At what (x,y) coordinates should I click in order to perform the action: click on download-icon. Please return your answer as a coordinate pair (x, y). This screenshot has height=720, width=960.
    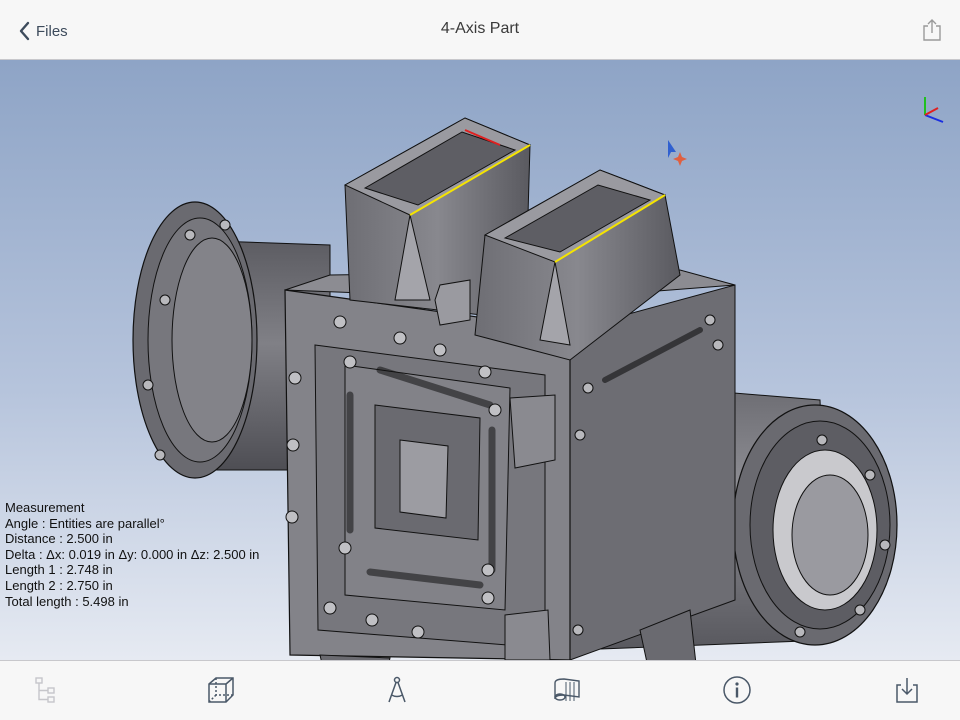
    Looking at the image, I should click on (907, 690).